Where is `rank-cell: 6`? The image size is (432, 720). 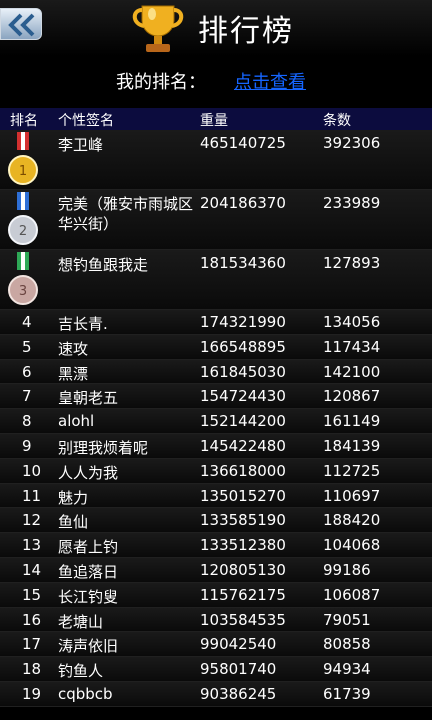 rank-cell: 6 is located at coordinates (27, 371).